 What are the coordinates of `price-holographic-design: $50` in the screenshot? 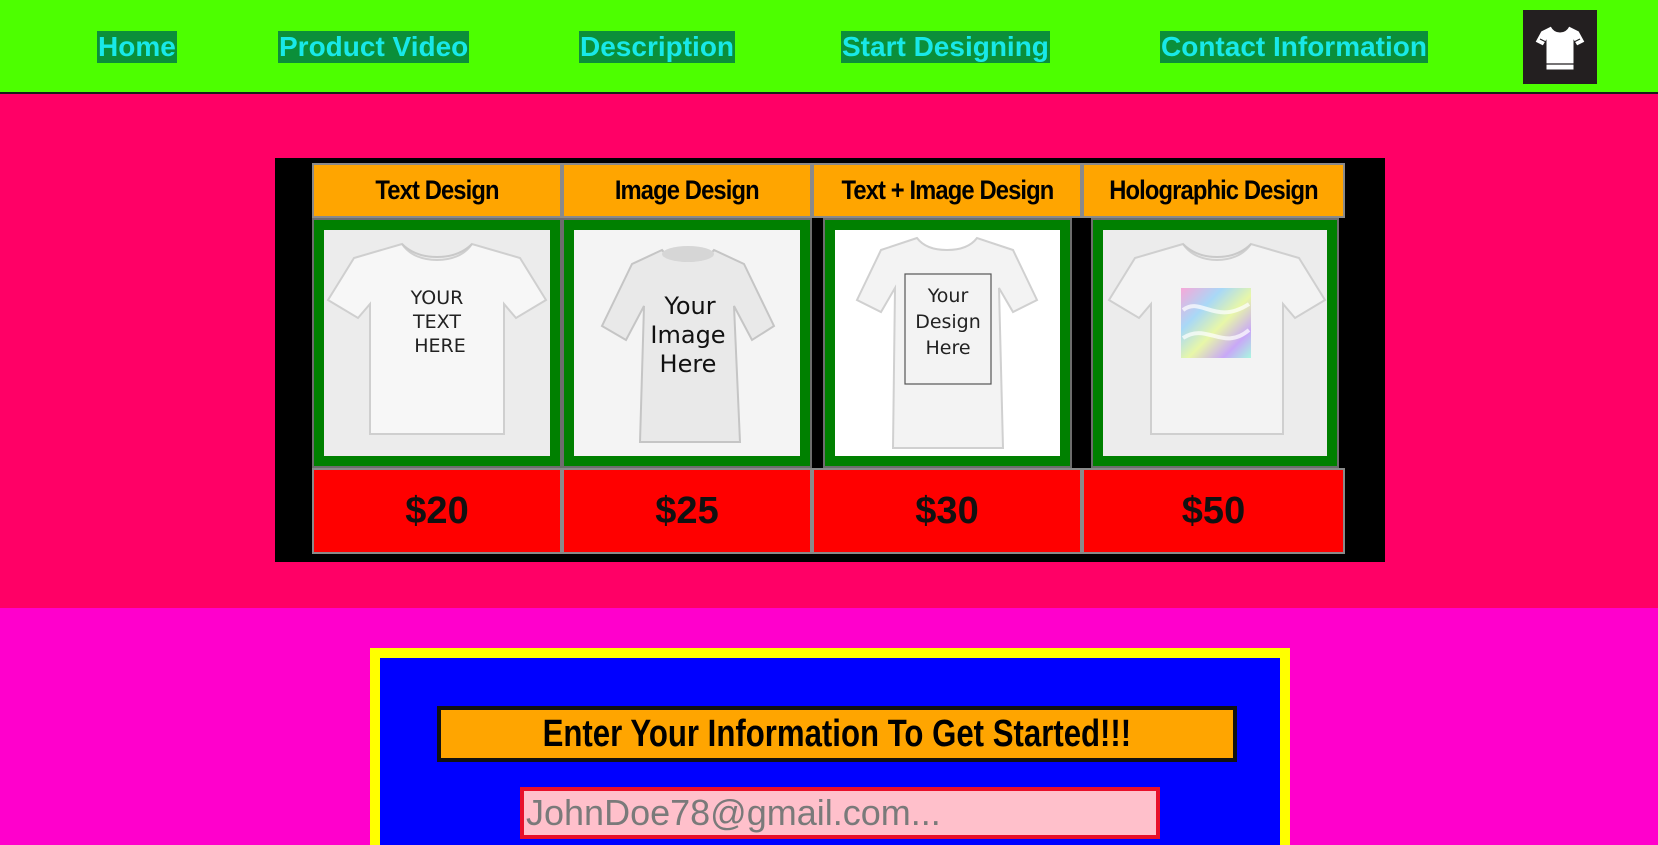 It's located at (1213, 511).